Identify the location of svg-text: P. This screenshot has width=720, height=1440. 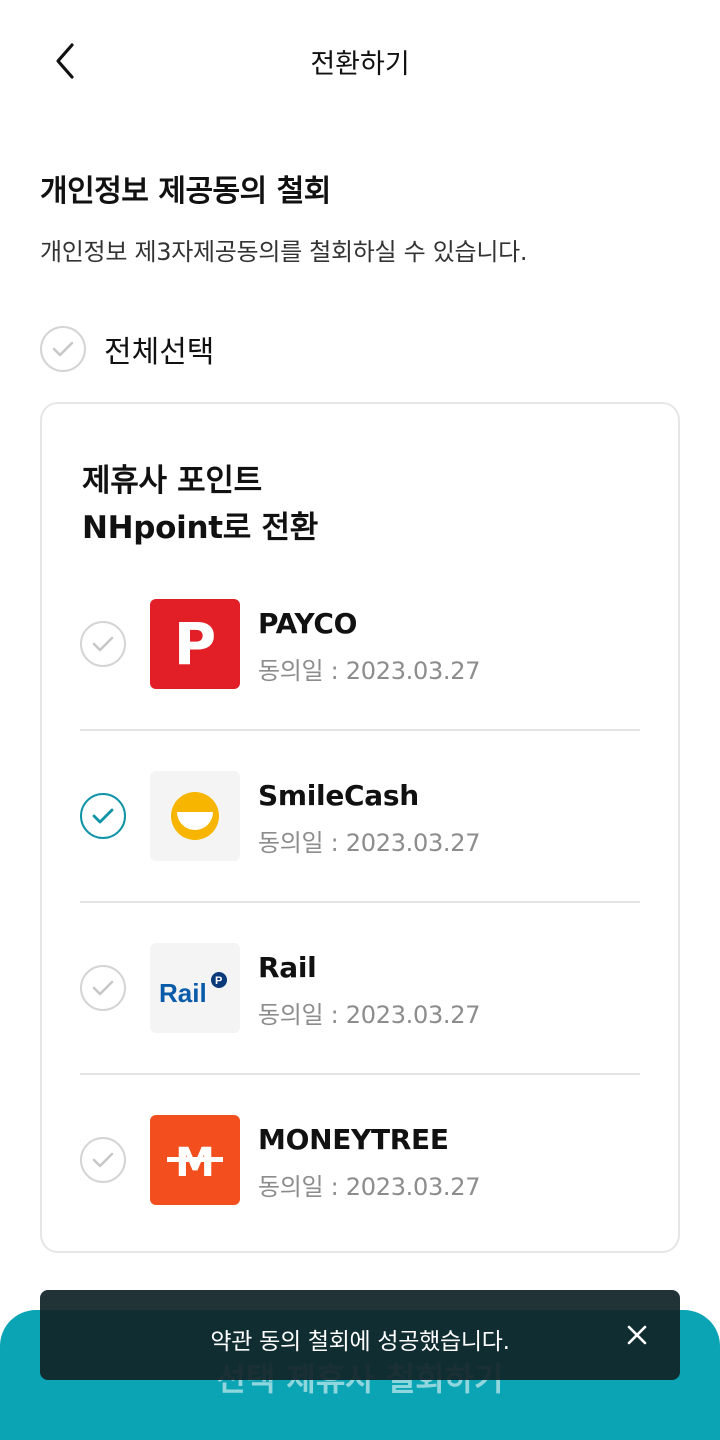
(218, 981).